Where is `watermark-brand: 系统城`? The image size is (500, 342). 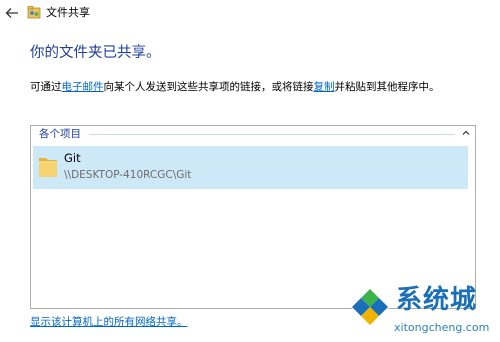 watermark-brand: 系统城 is located at coordinates (437, 300).